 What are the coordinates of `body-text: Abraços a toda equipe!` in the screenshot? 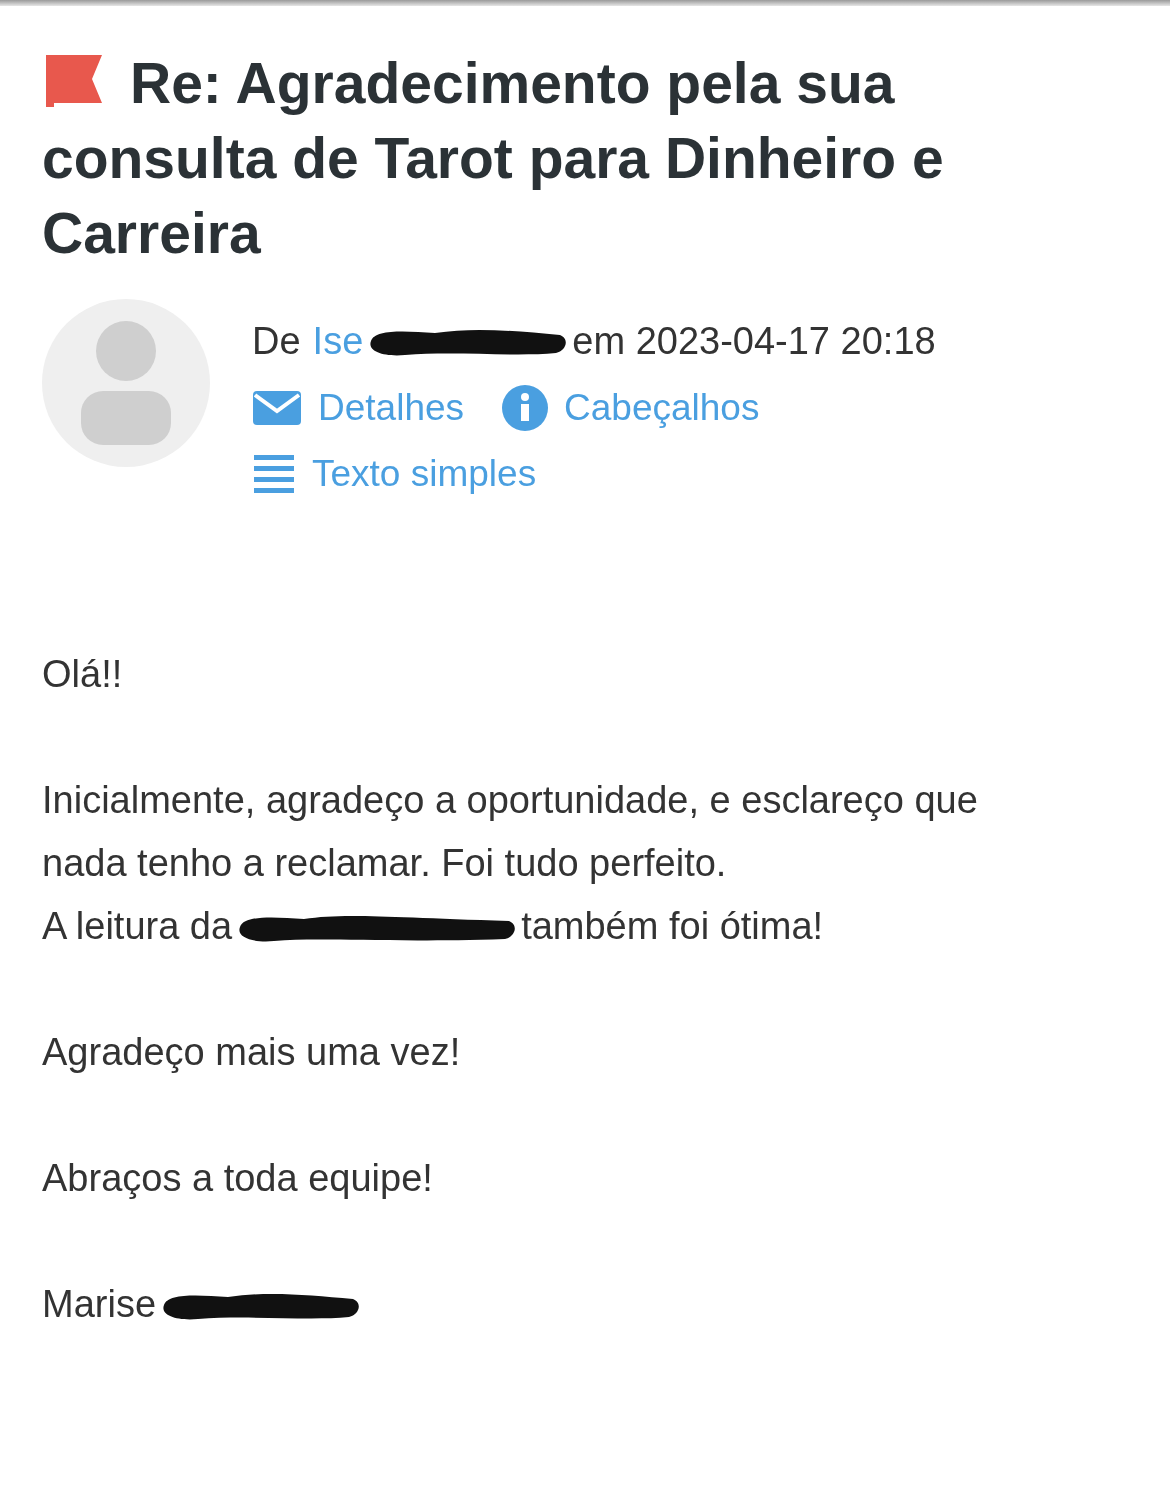 It's located at (237, 1178).